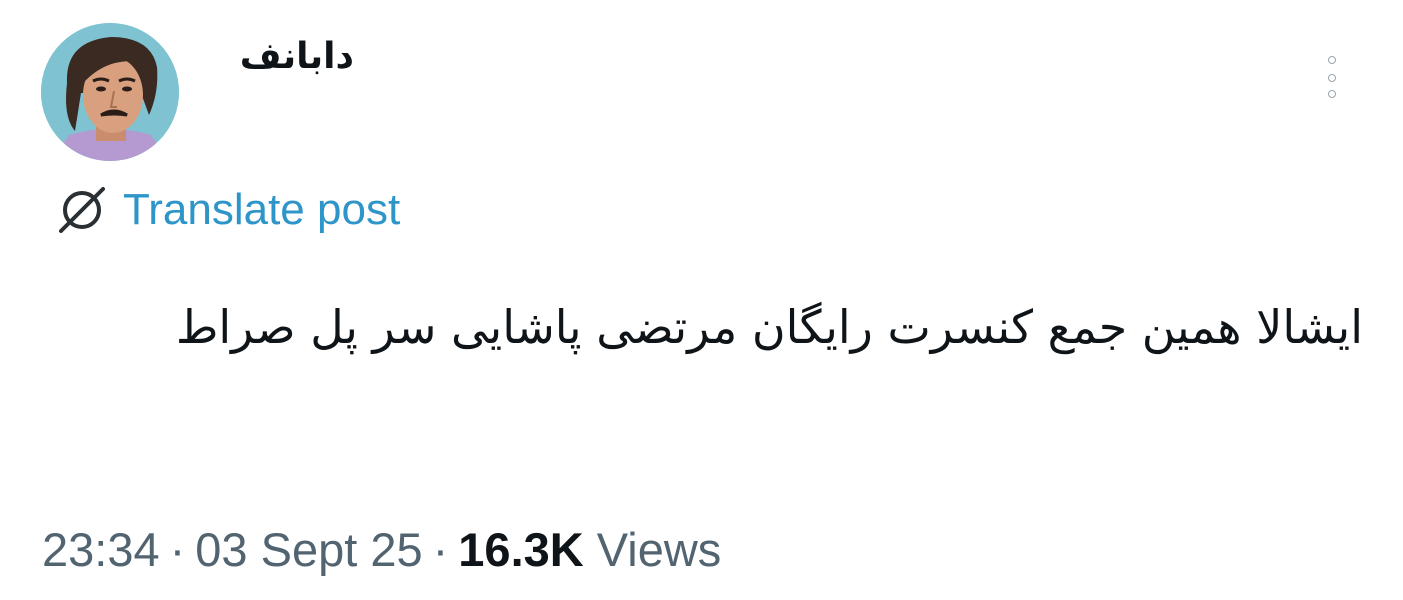 The height and width of the screenshot is (600, 1403). What do you see at coordinates (284, 57) in the screenshot?
I see `author-display-name: دابانف` at bounding box center [284, 57].